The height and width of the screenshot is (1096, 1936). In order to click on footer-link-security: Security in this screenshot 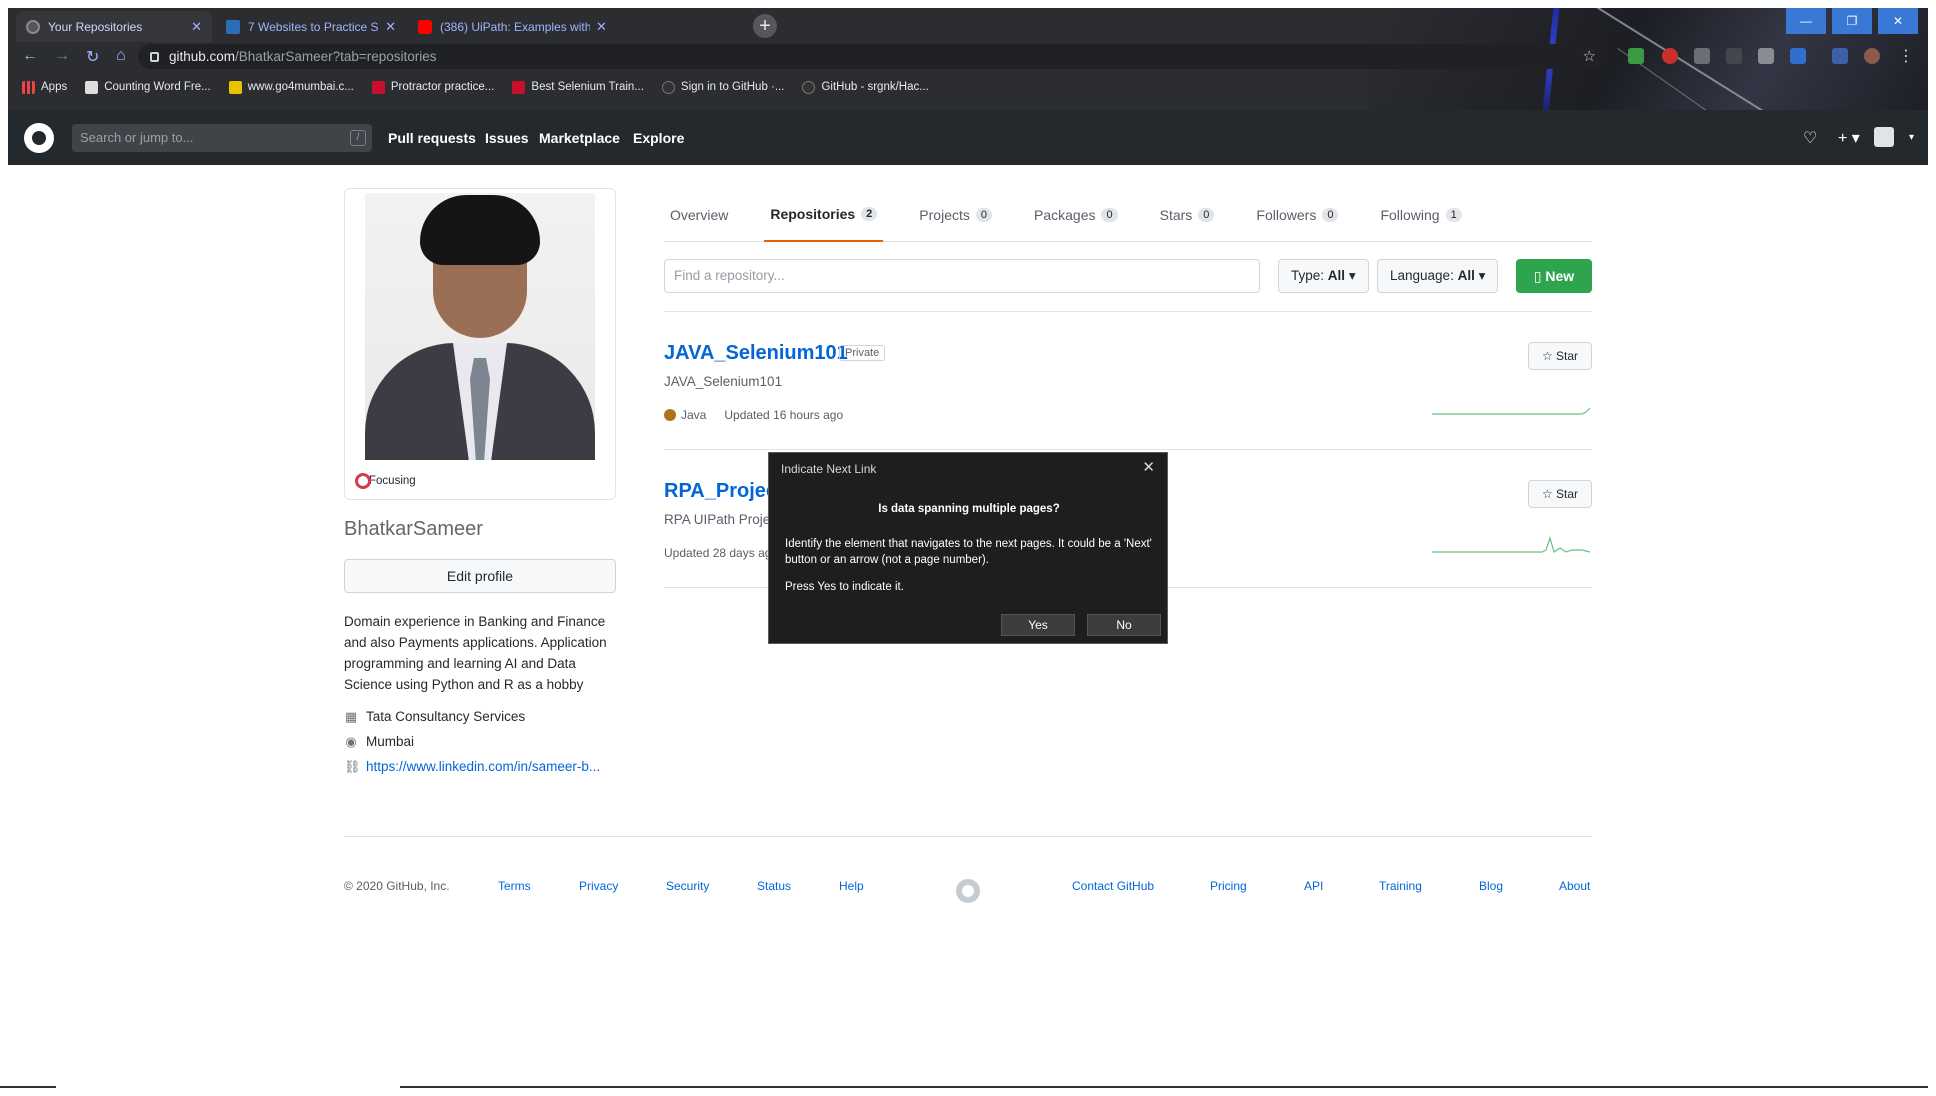, I will do `click(687, 886)`.